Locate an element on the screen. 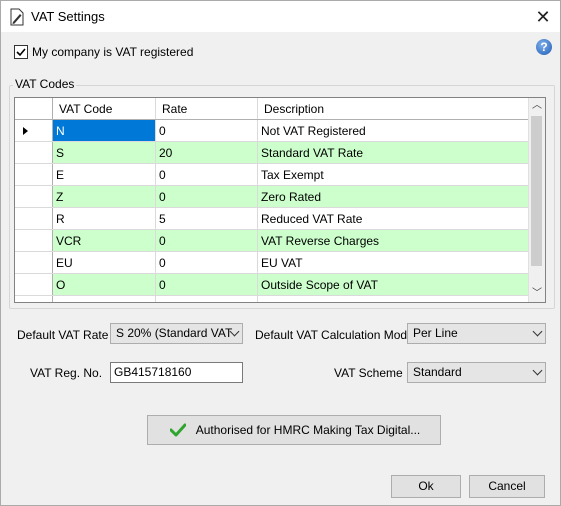  close-button: ✕ is located at coordinates (543, 17).